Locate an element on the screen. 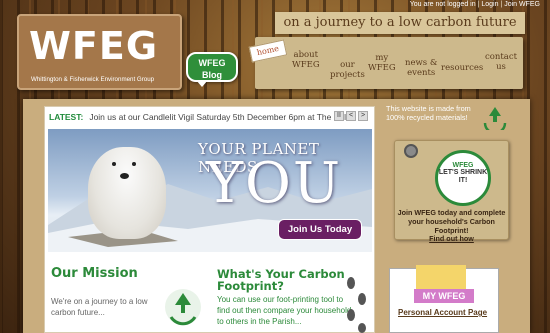  ticker-controls: II < > is located at coordinates (351, 116).